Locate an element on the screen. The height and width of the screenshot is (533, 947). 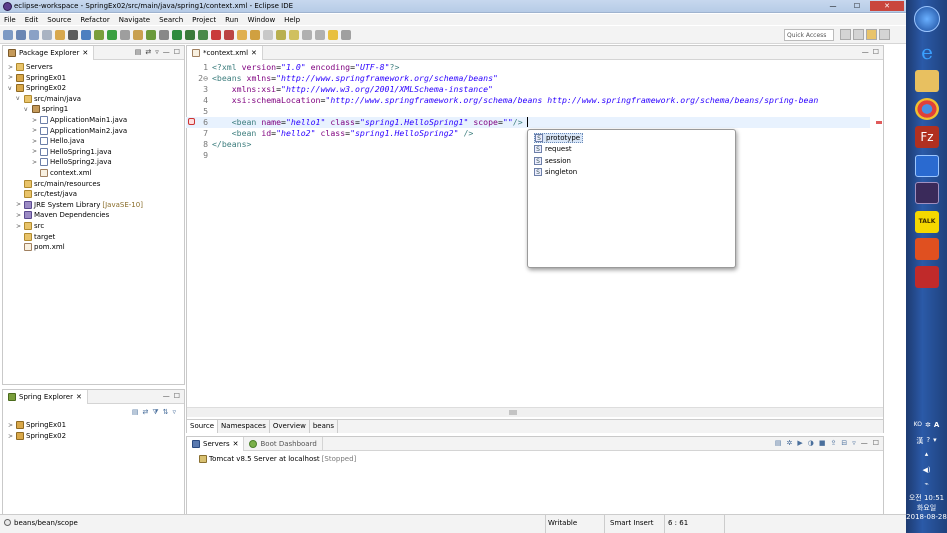
print-icon is located at coordinates (47, 34).